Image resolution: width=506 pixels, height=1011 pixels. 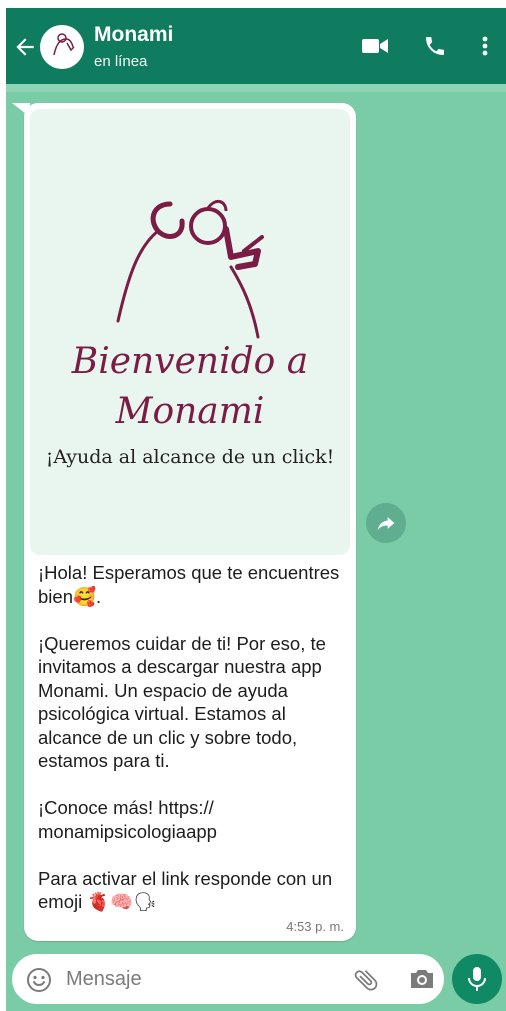 What do you see at coordinates (25, 47) in the screenshot?
I see `back-arrow-icon` at bounding box center [25, 47].